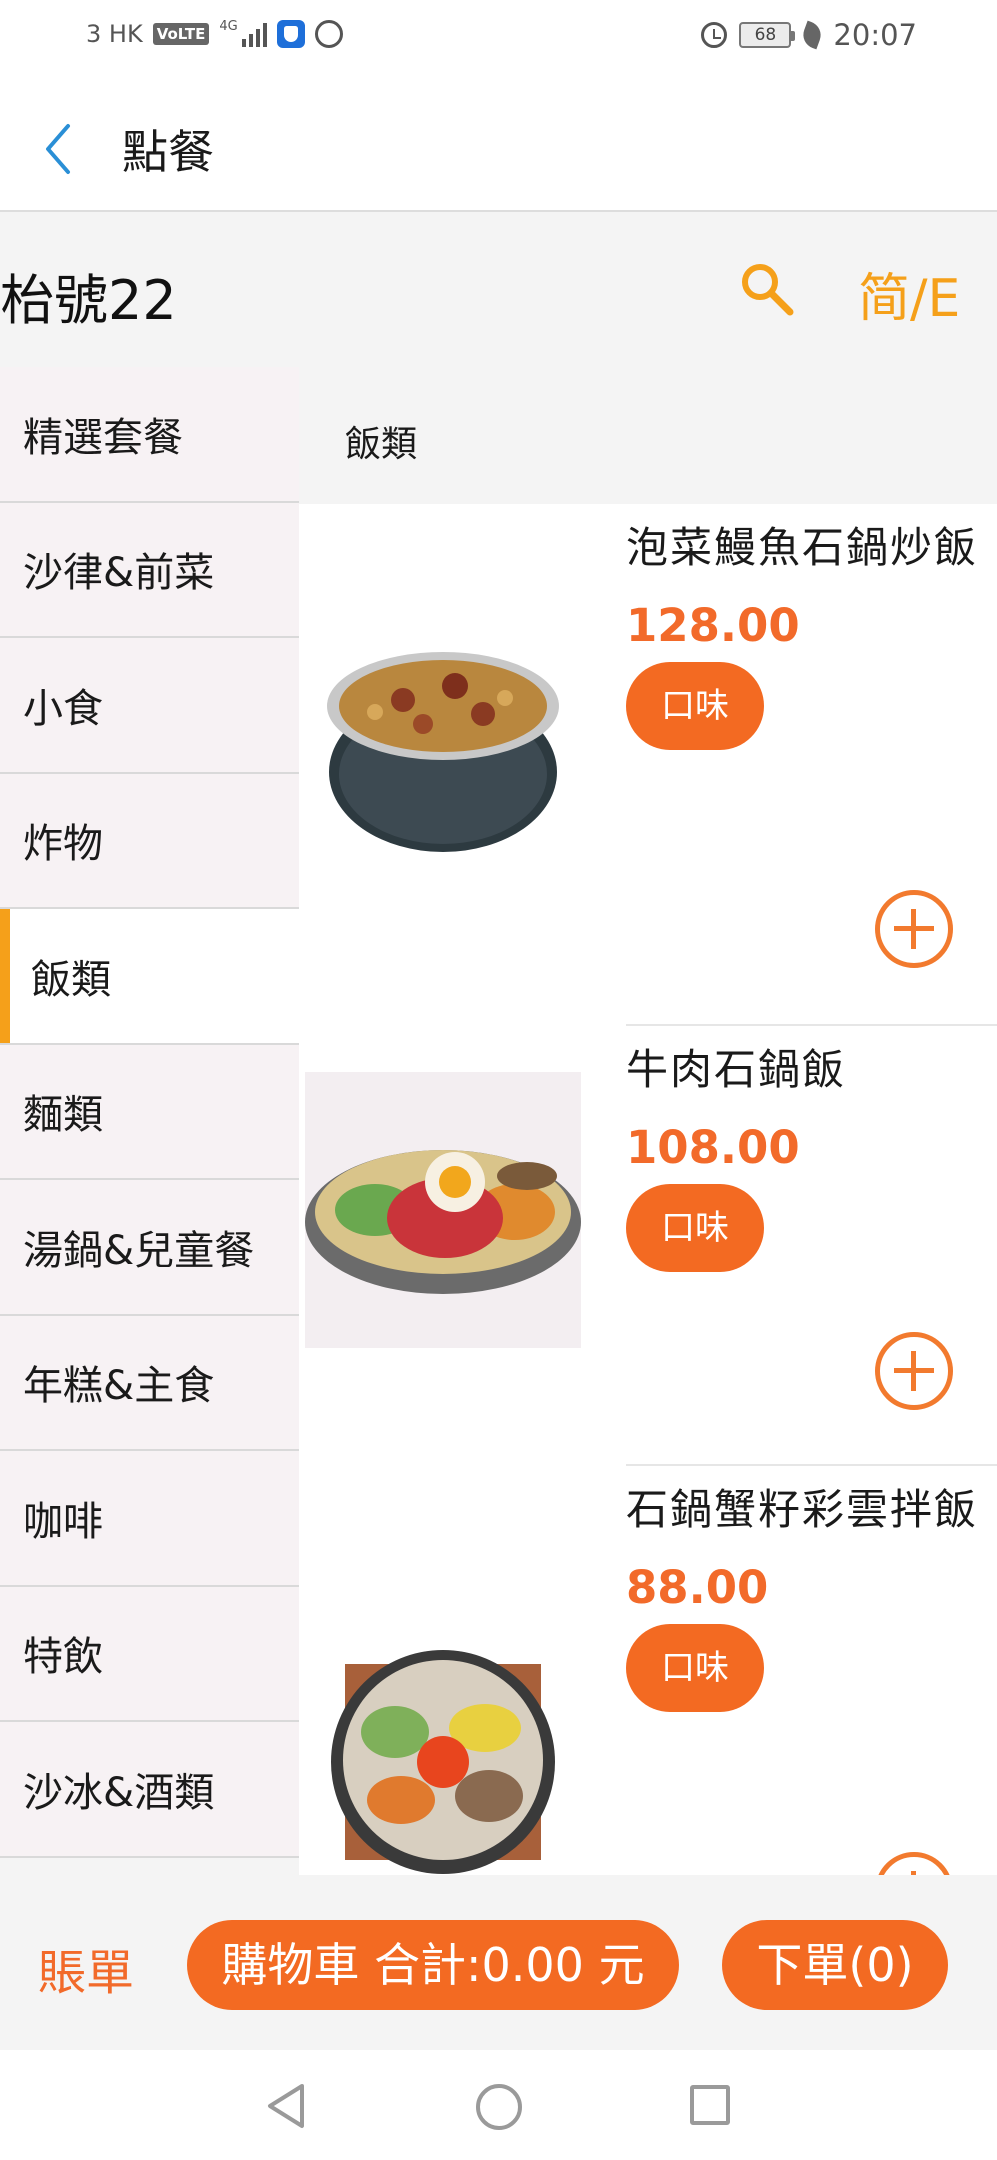 The width and height of the screenshot is (997, 2160). I want to click on battery-level: 68, so click(765, 35).